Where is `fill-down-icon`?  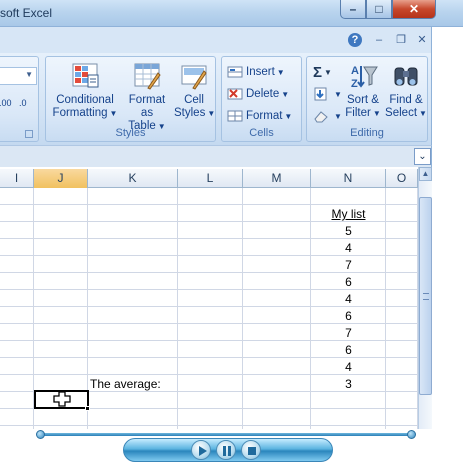 fill-down-icon is located at coordinates (320, 94).